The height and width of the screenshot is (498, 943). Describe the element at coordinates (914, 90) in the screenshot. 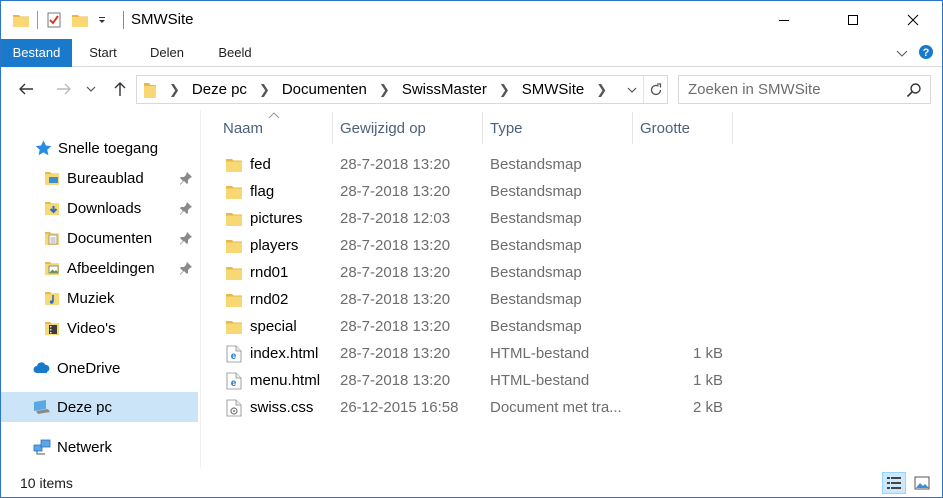

I see `search-icon` at that location.